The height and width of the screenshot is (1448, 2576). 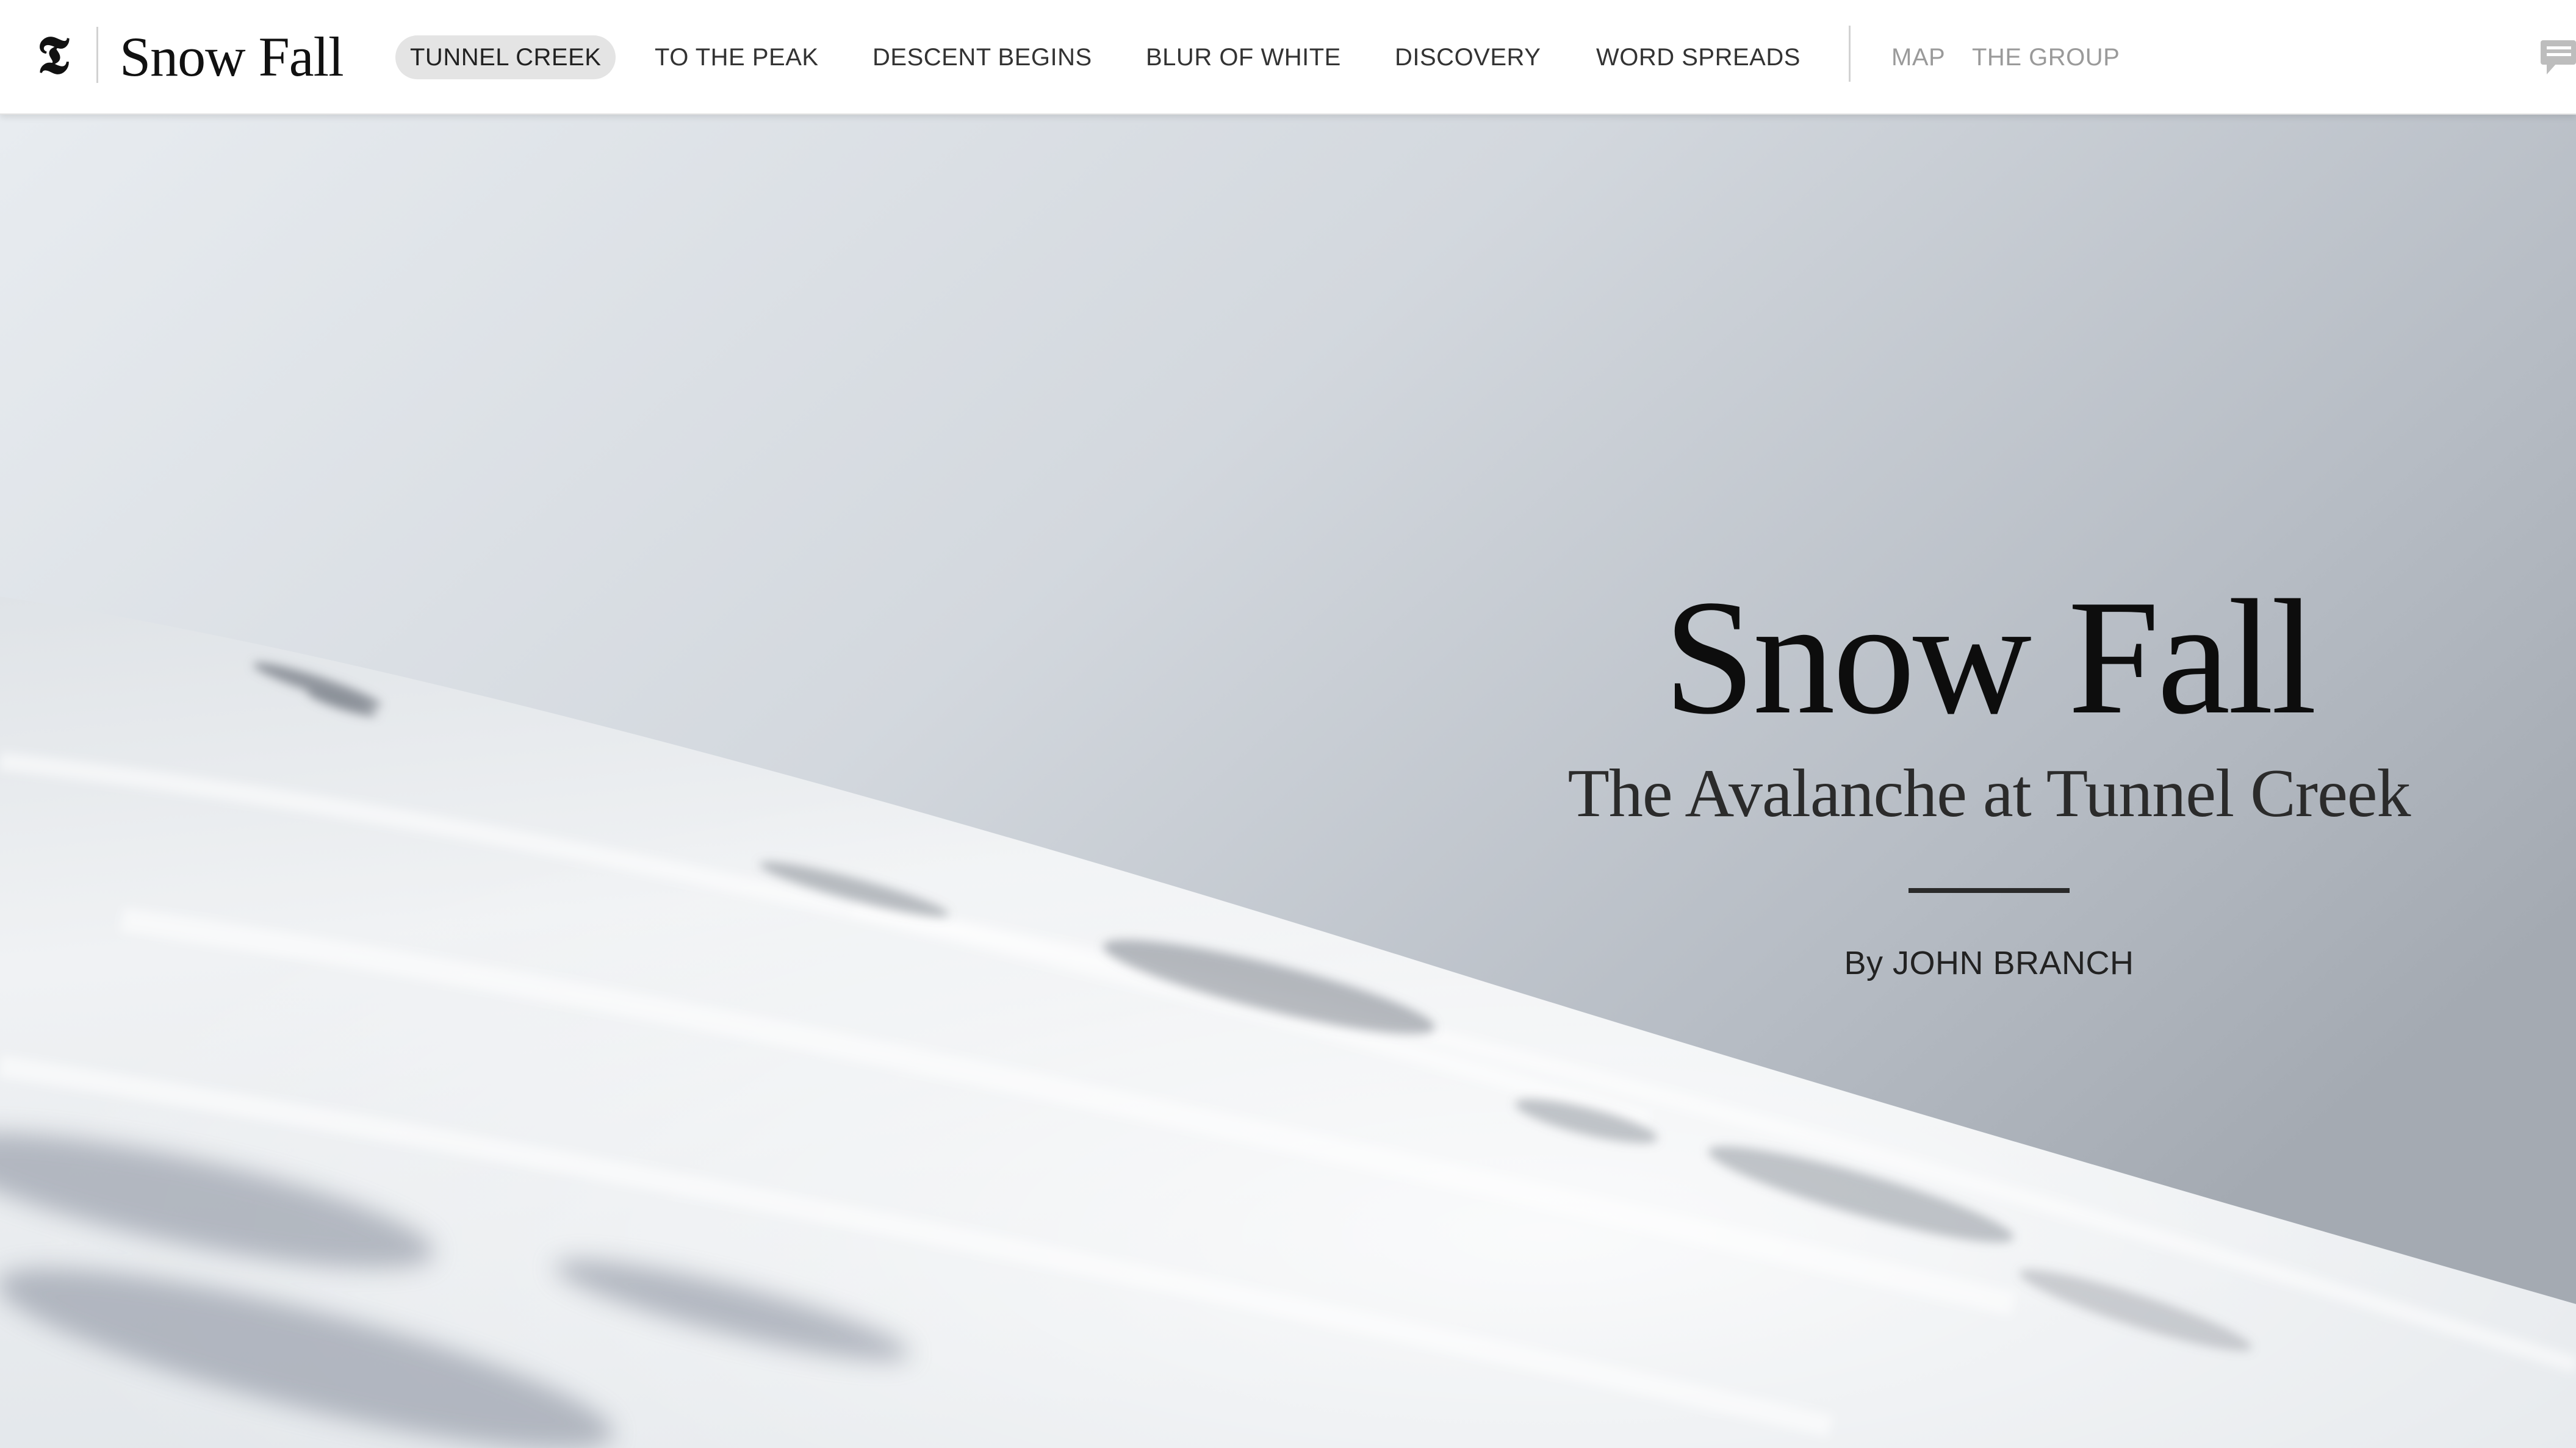 I want to click on headline-divider, so click(x=1989, y=890).